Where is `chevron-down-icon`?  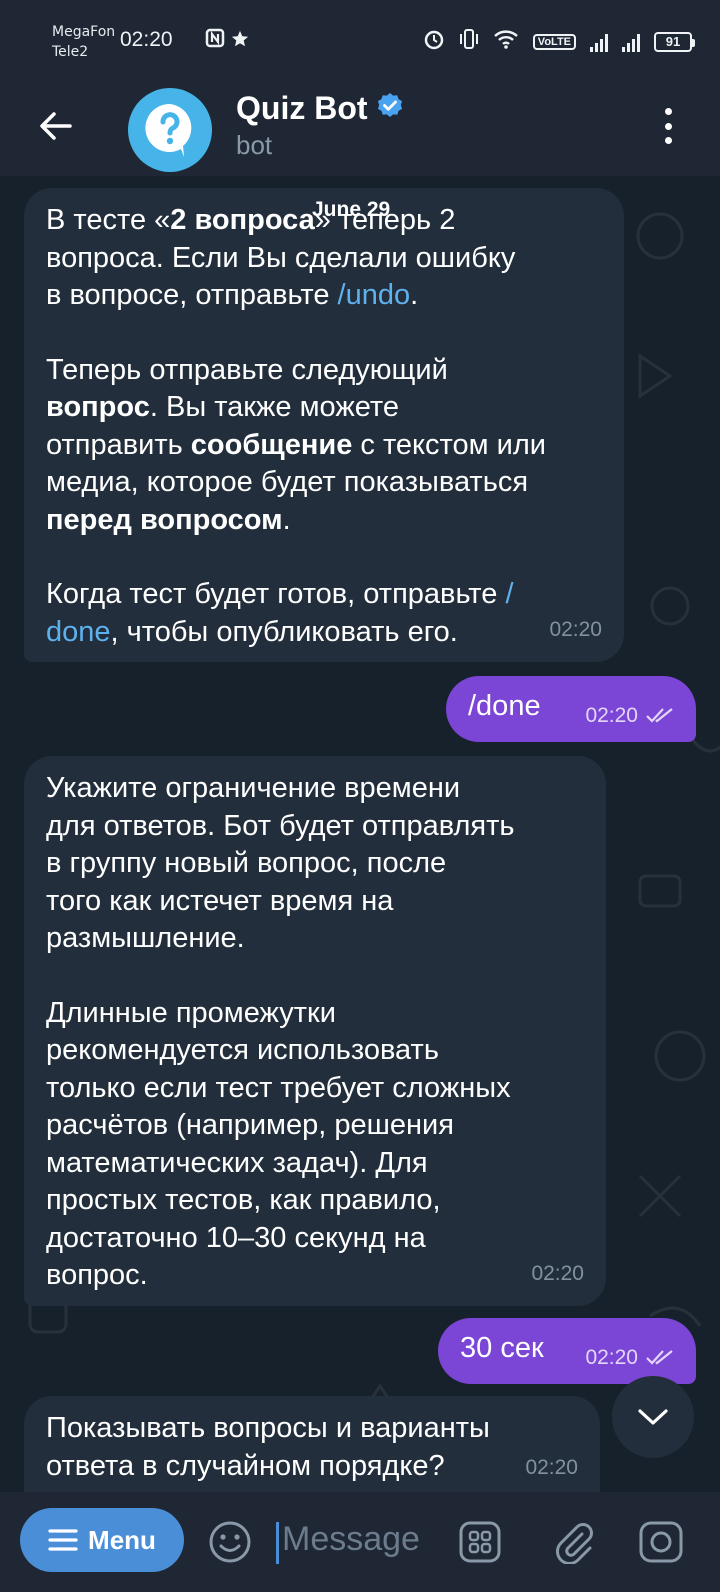 chevron-down-icon is located at coordinates (653, 1417).